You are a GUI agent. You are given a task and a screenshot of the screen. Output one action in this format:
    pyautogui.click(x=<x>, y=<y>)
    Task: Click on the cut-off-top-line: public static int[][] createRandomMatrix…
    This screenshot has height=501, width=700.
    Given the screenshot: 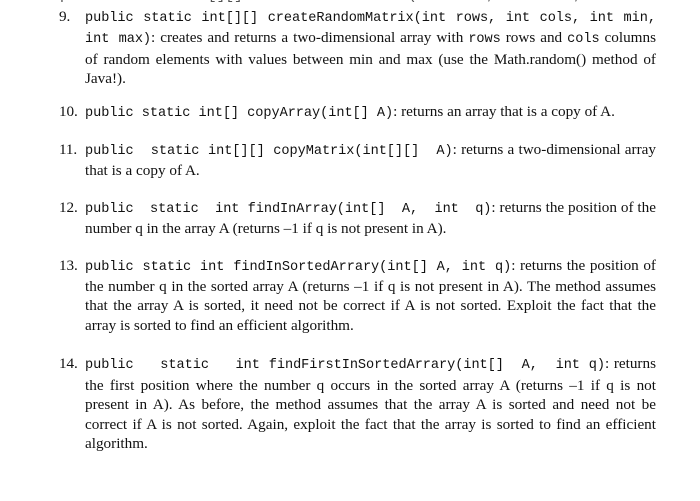 What is the action you would take?
    pyautogui.click(x=360, y=1)
    